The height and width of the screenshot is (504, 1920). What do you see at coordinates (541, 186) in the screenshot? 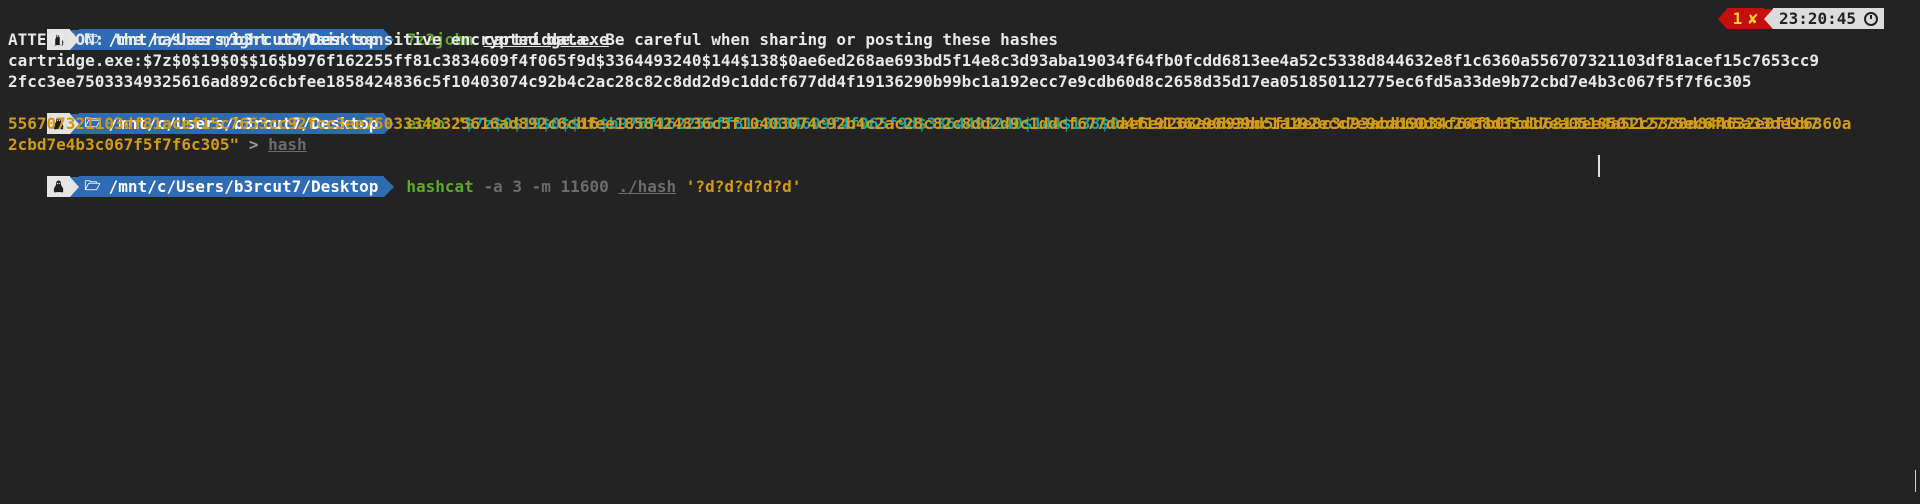
I see `command-option: -m` at bounding box center [541, 186].